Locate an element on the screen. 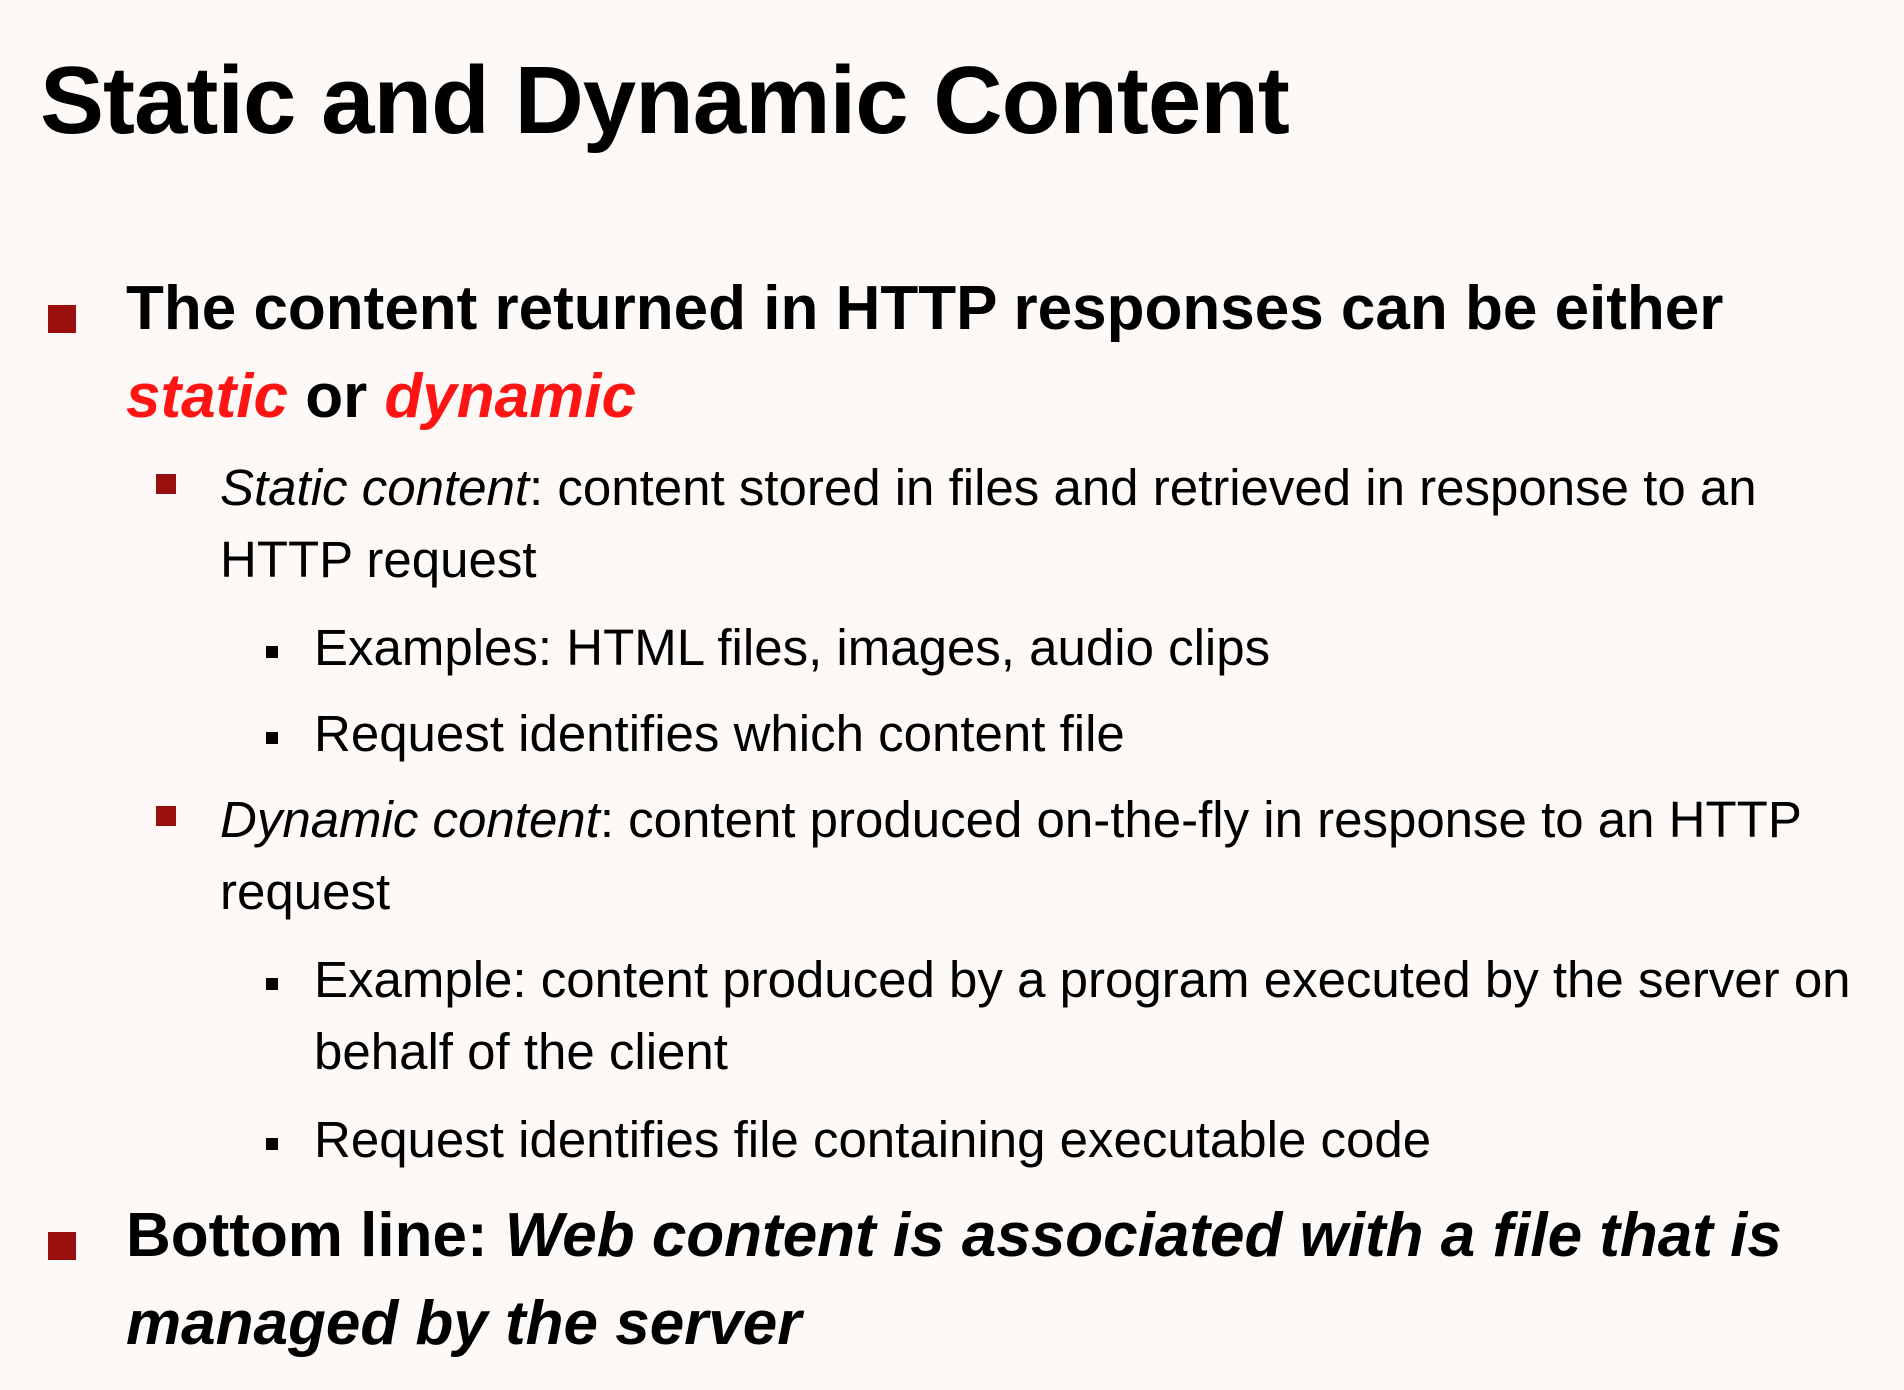  bullet-text: Request identifies which content file is located at coordinates (719, 733).